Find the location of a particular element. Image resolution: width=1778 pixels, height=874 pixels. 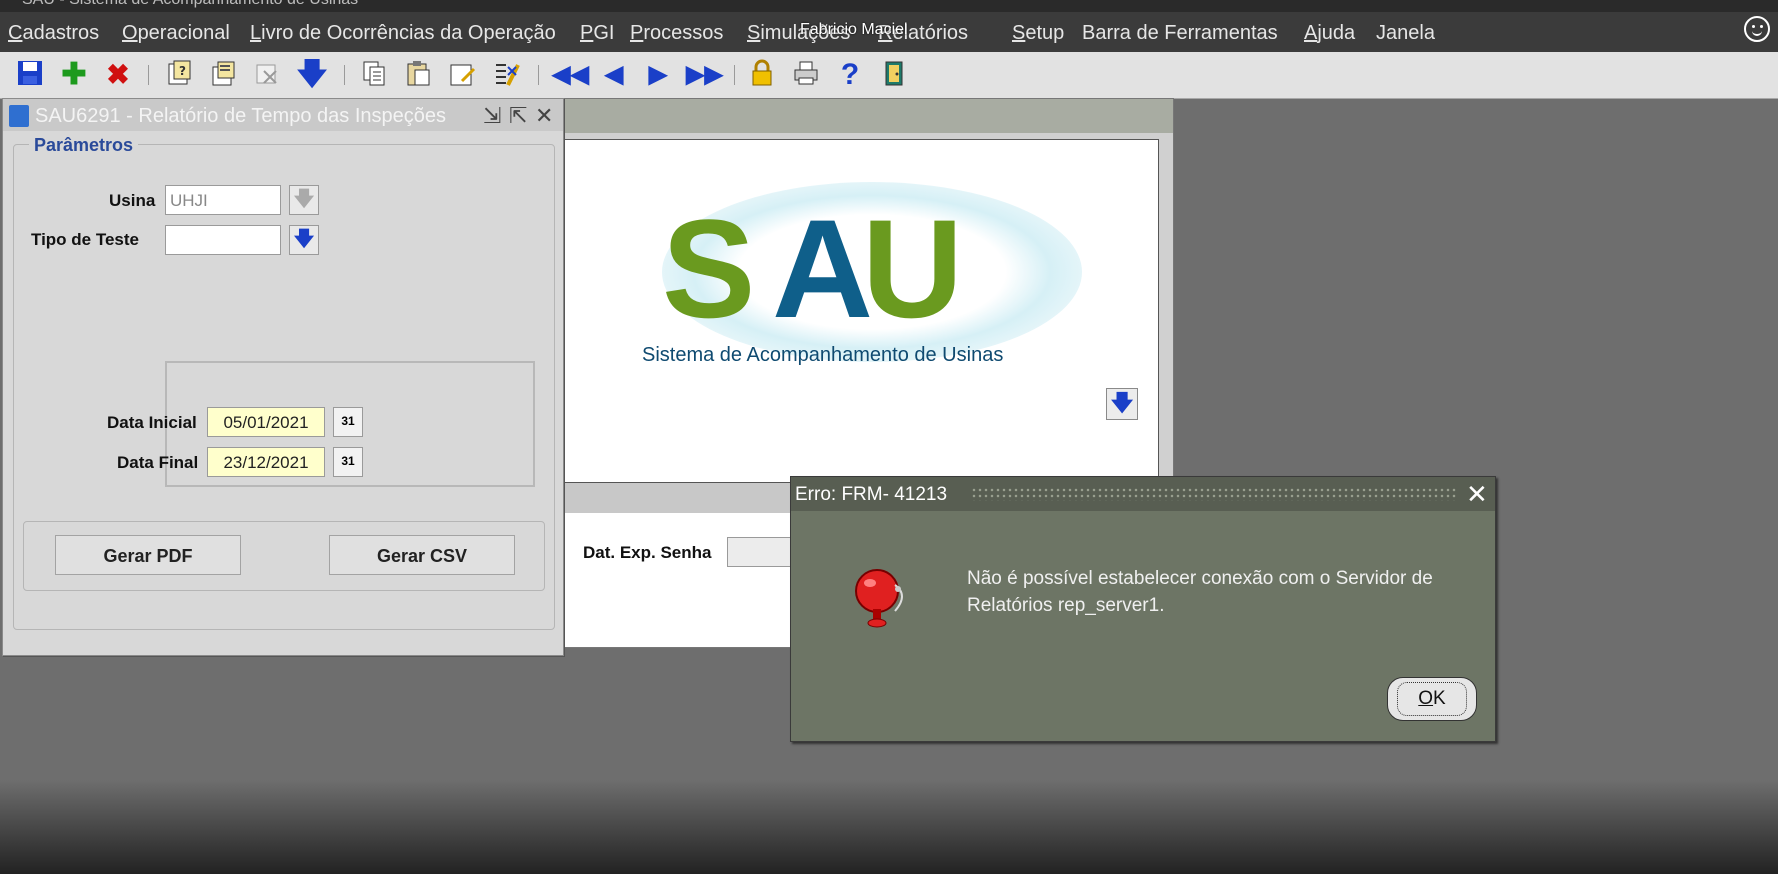

logo-letter-u: U is located at coordinates (913, 268).